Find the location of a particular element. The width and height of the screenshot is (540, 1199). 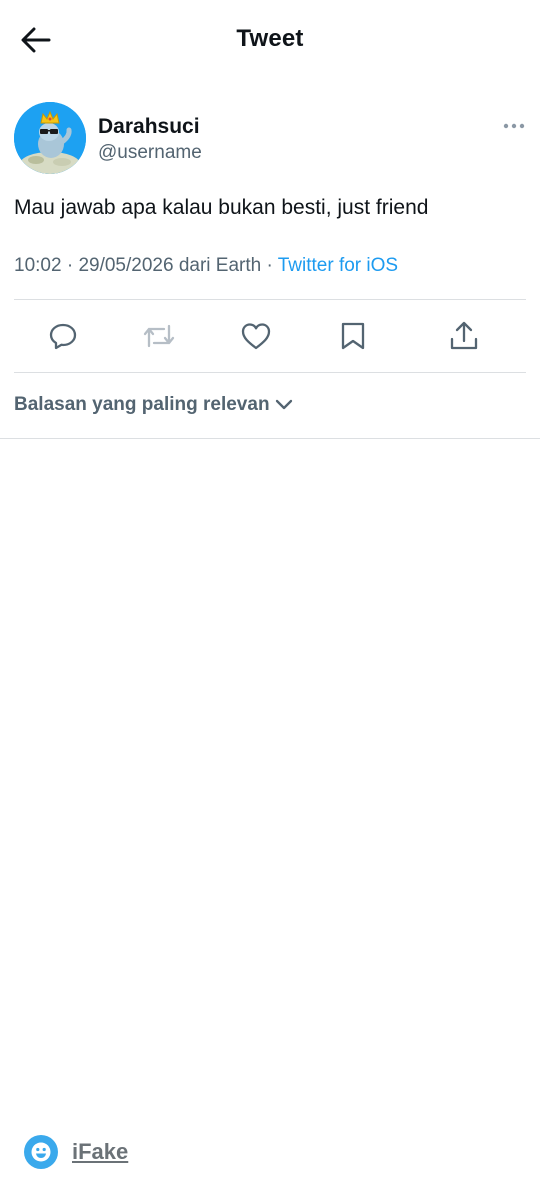

bookmark-button is located at coordinates (353, 336).